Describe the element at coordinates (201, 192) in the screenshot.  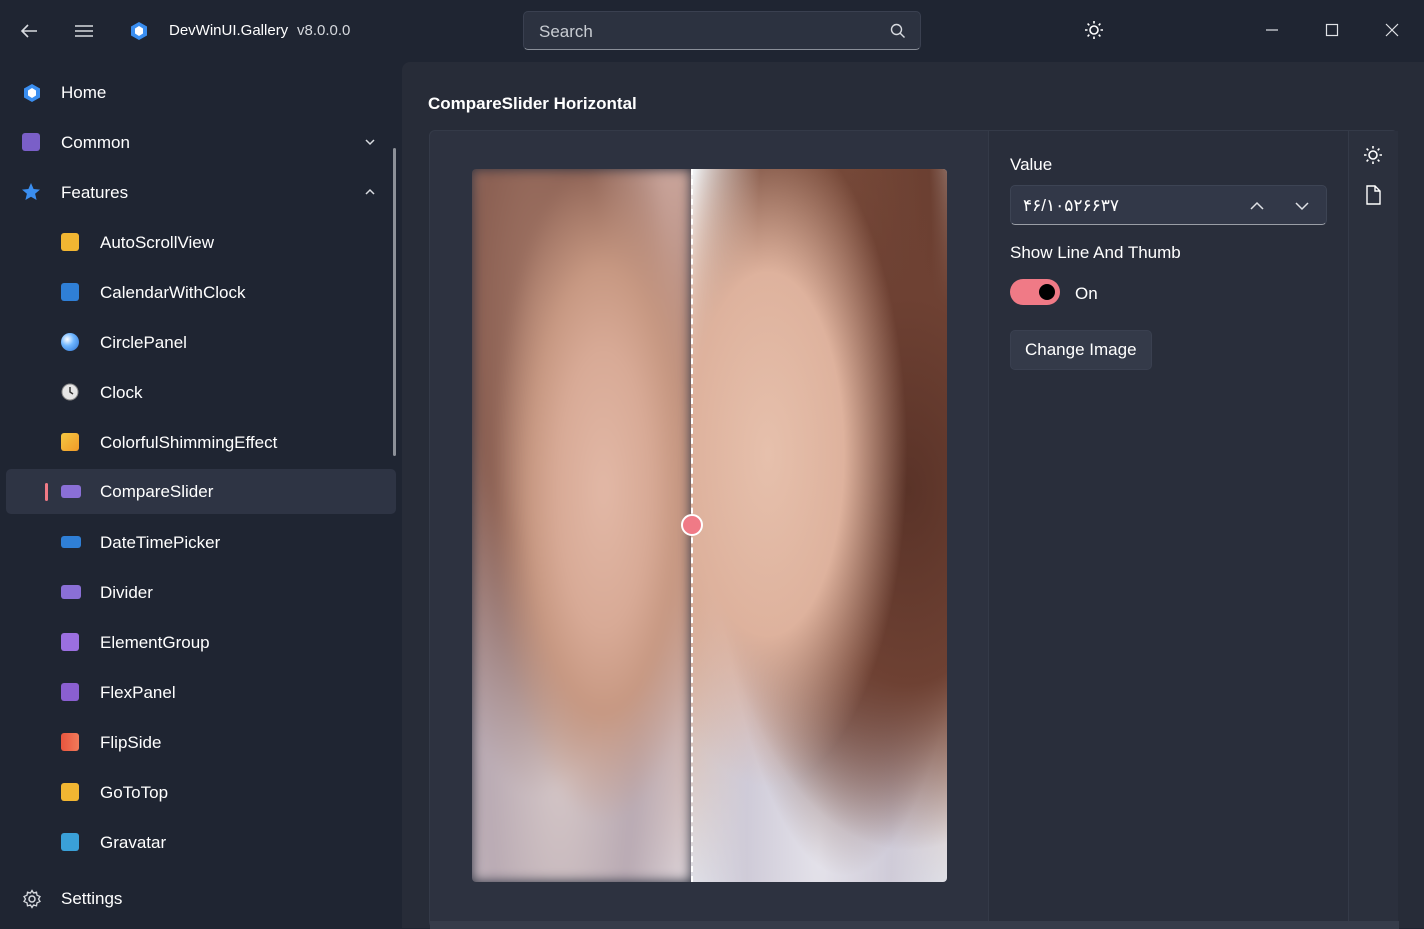
I see `sidebar-item-features: Features` at that location.